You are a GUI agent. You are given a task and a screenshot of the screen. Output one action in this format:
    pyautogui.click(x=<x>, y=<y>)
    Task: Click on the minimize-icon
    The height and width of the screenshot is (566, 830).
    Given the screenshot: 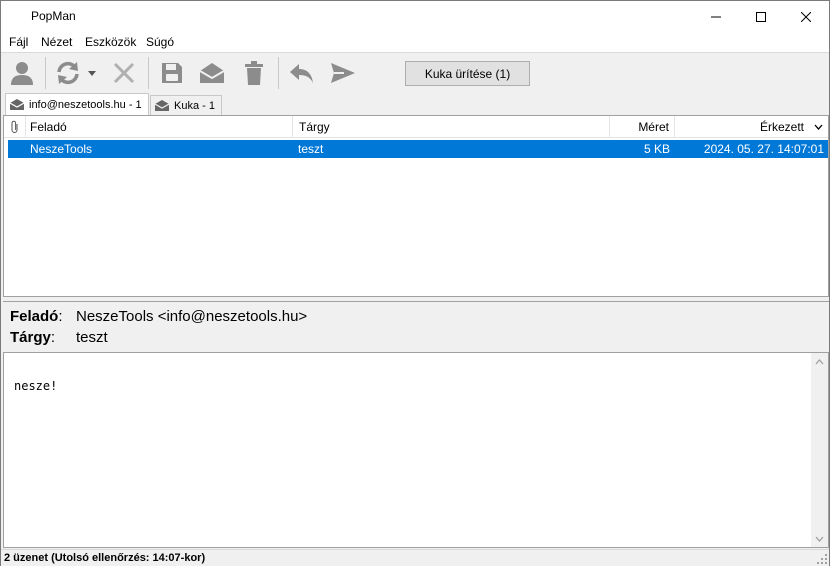 What is the action you would take?
    pyautogui.click(x=716, y=16)
    